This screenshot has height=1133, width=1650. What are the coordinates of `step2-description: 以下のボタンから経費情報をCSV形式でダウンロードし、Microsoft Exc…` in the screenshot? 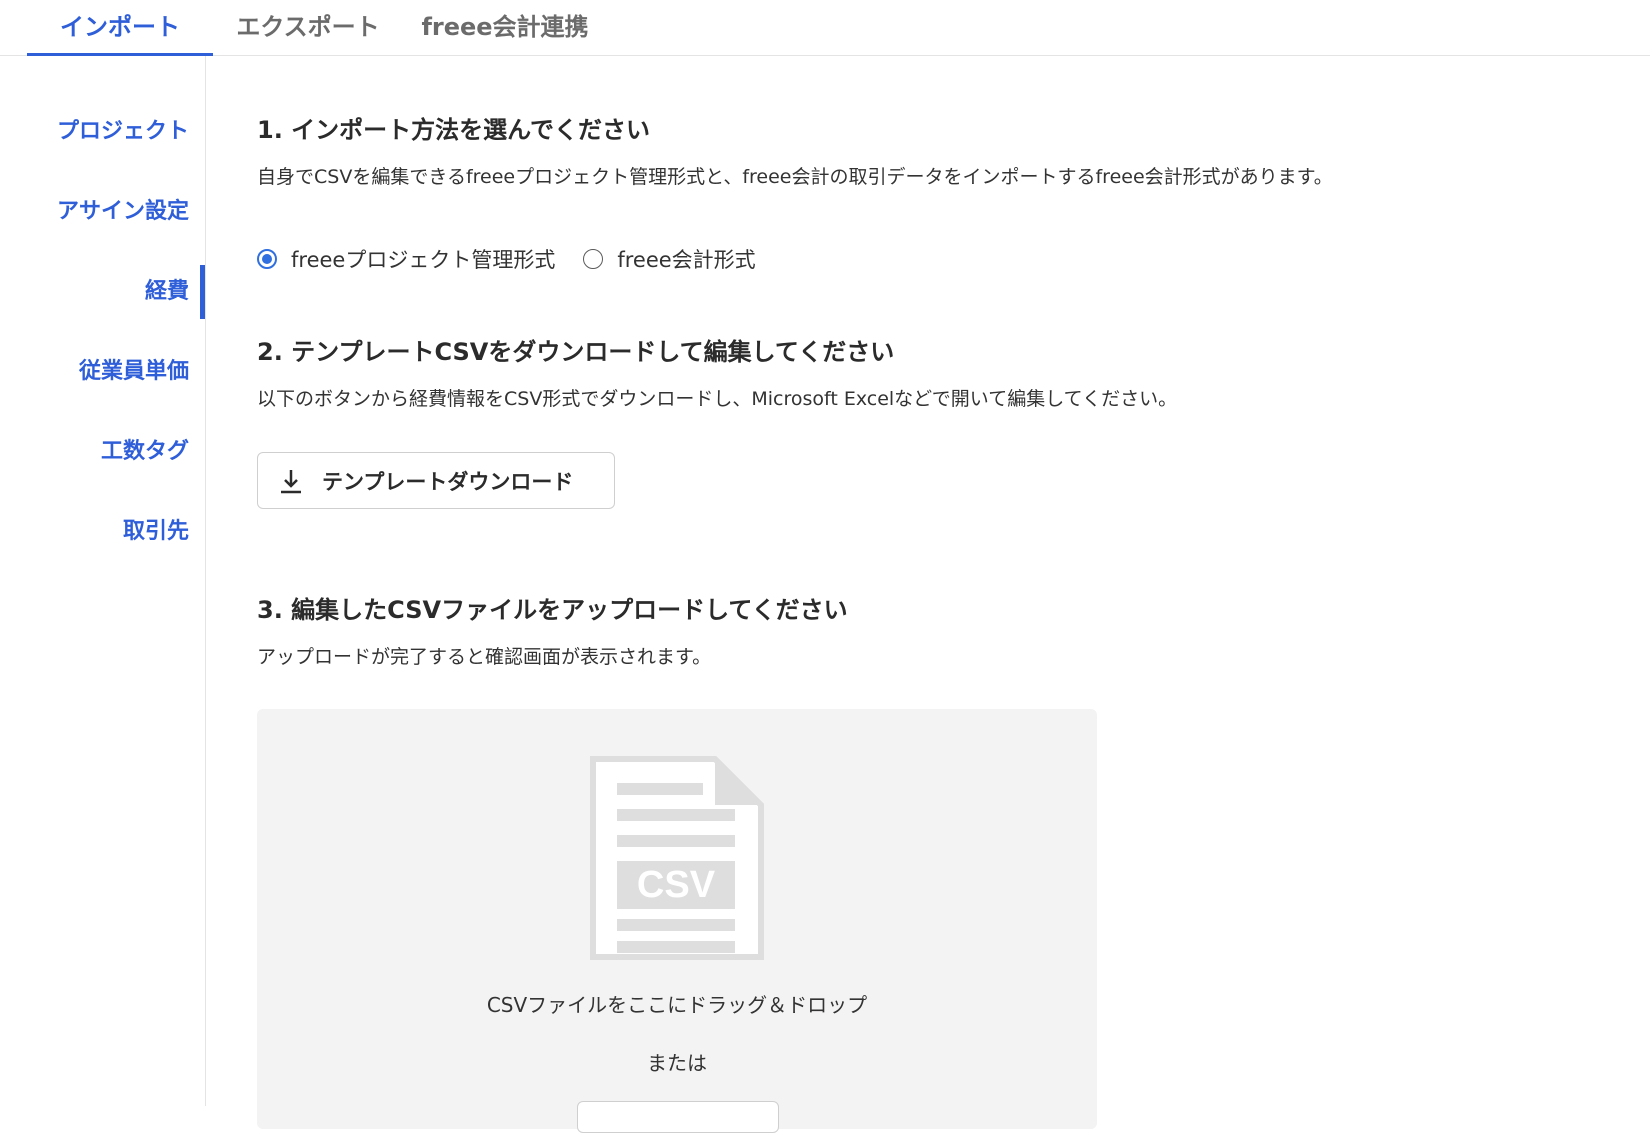 It's located at (717, 399).